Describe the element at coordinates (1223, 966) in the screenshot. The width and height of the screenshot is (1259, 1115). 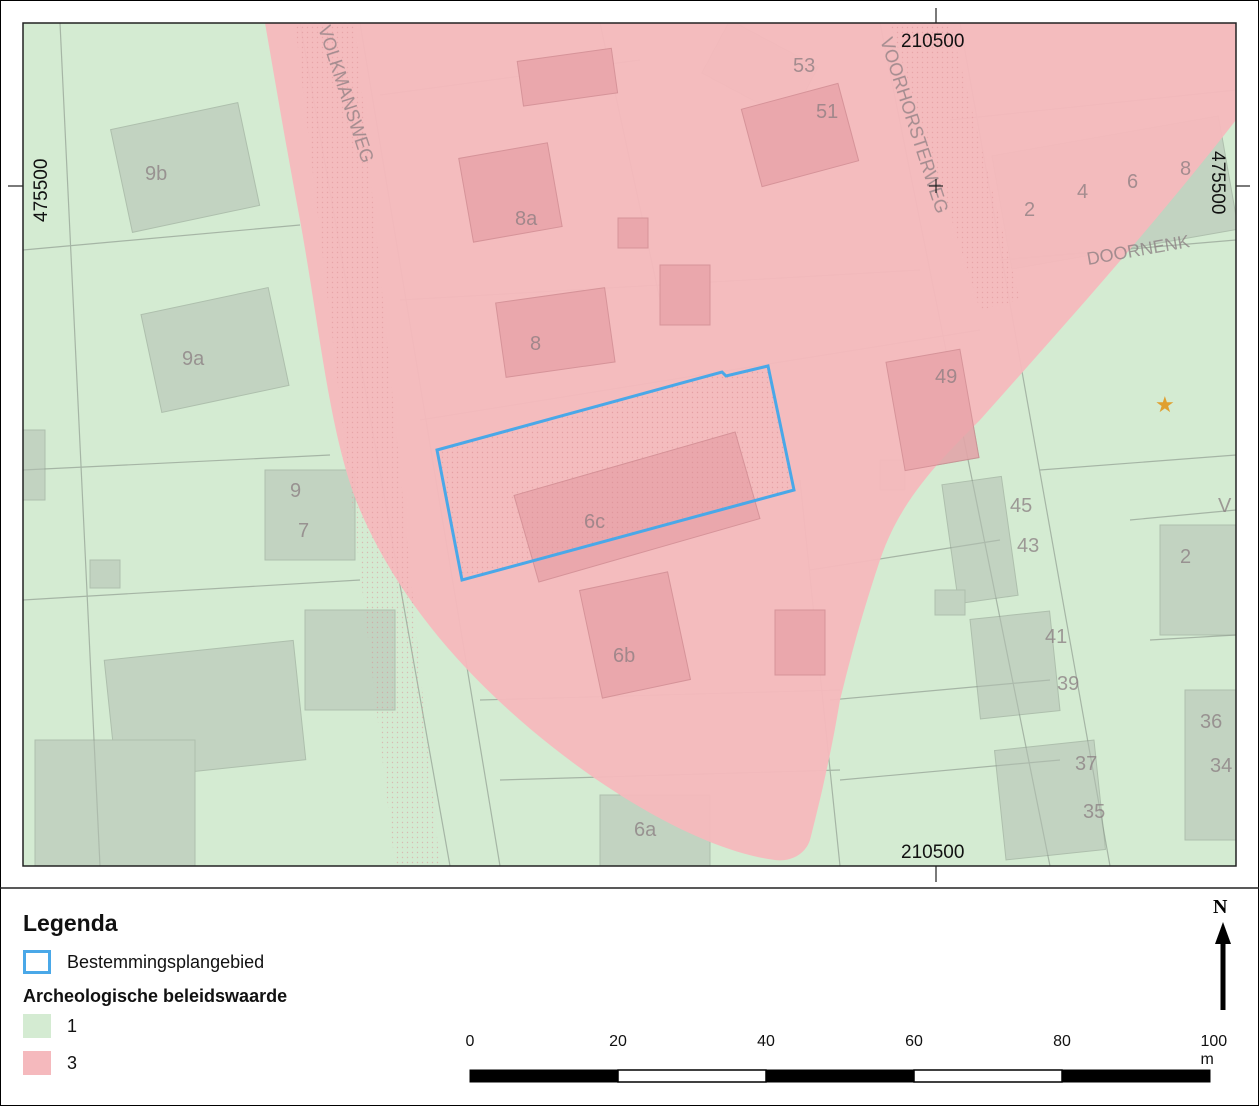
I see `north-arrow-icon` at that location.